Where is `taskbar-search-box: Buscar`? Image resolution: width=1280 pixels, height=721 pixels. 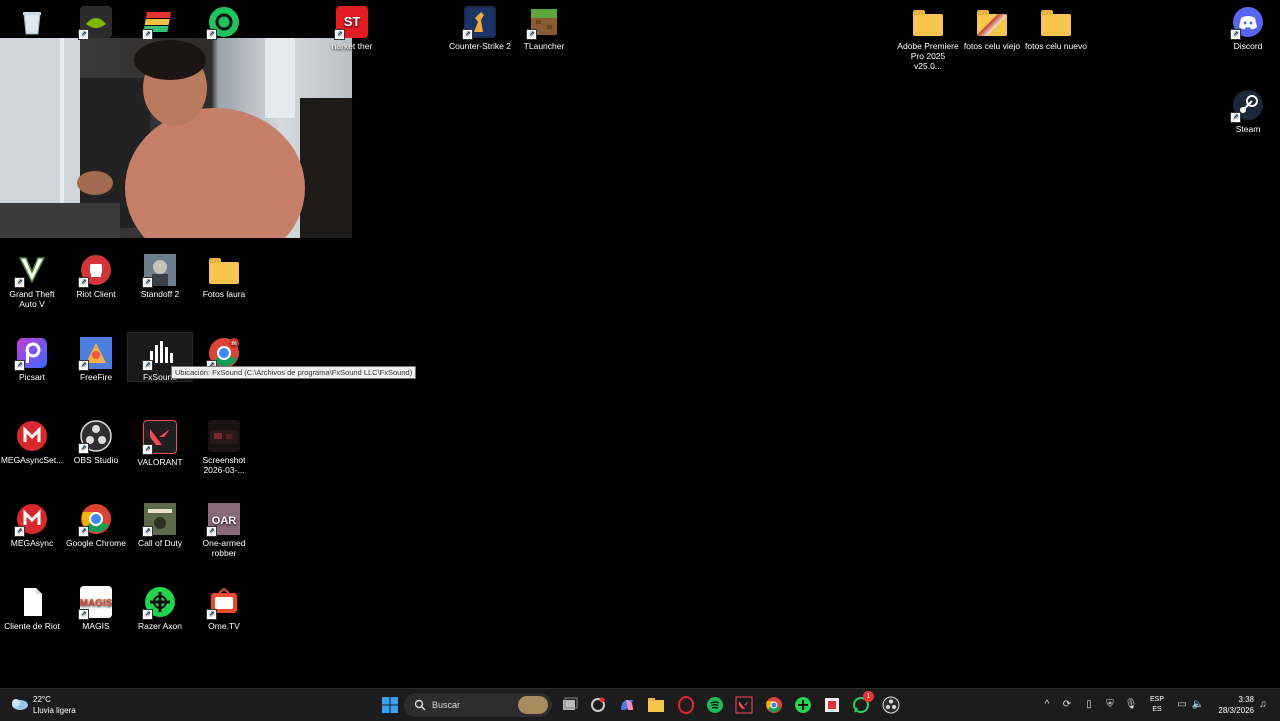 taskbar-search-box: Buscar is located at coordinates (478, 705).